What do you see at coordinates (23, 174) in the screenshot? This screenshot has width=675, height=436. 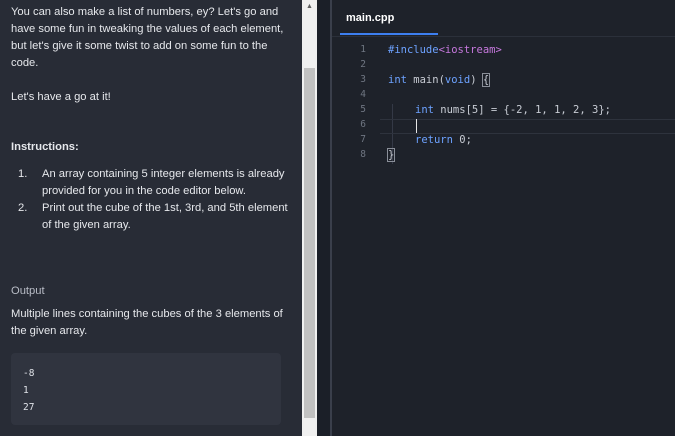 I see `list-item-number: 1.` at bounding box center [23, 174].